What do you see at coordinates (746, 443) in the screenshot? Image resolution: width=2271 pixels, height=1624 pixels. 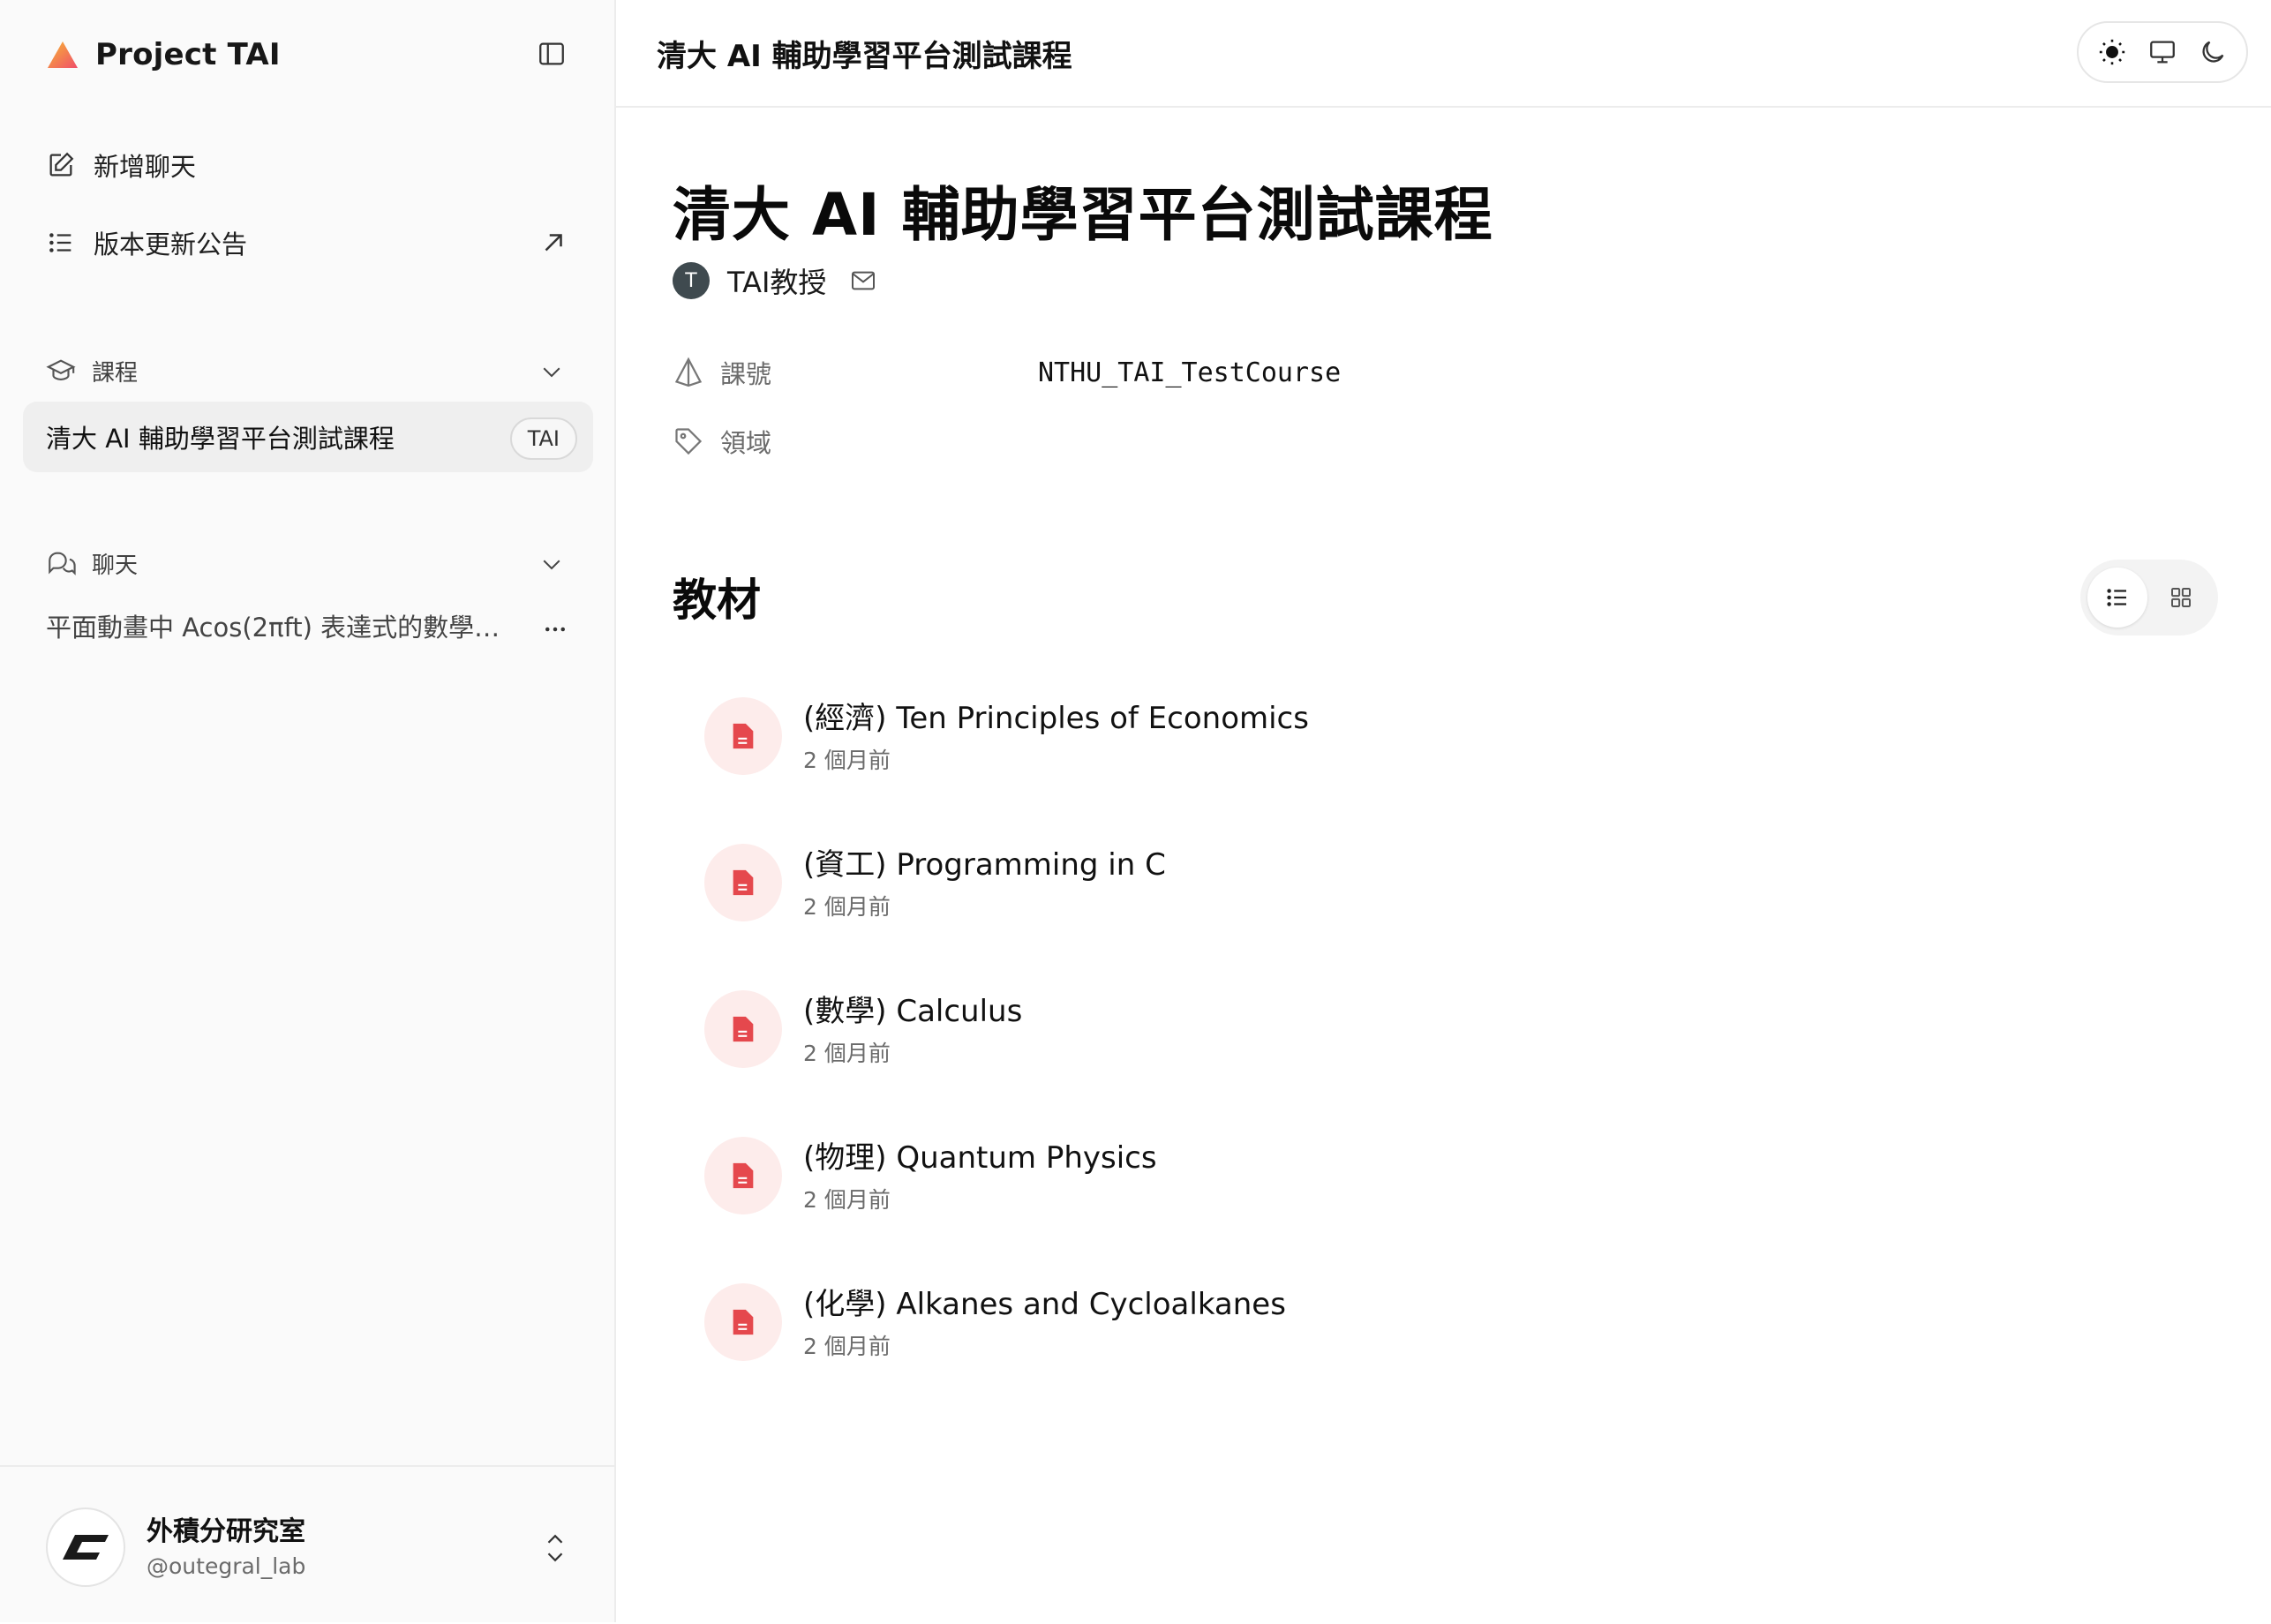 I see `course-field-label: 領域` at bounding box center [746, 443].